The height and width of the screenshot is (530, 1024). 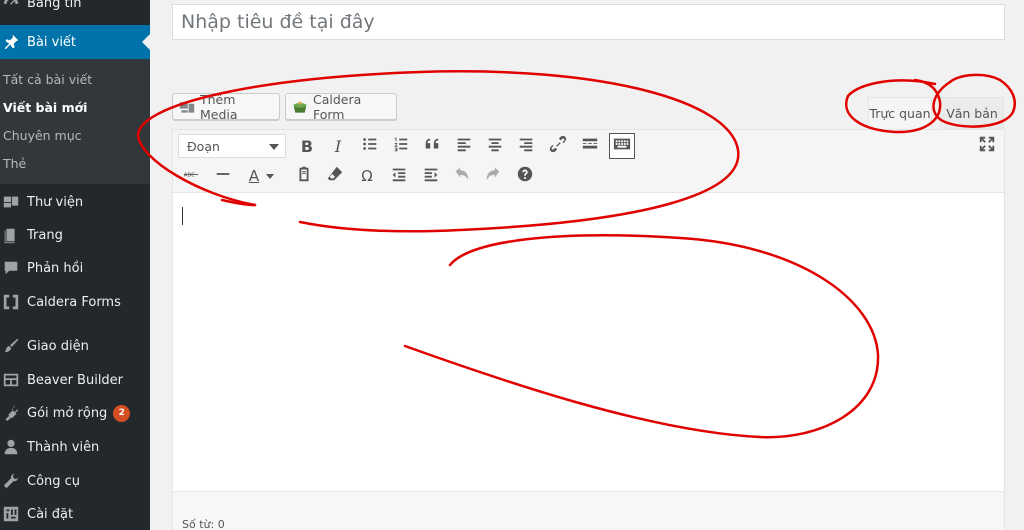 I want to click on post-title-input, so click(x=588, y=22).